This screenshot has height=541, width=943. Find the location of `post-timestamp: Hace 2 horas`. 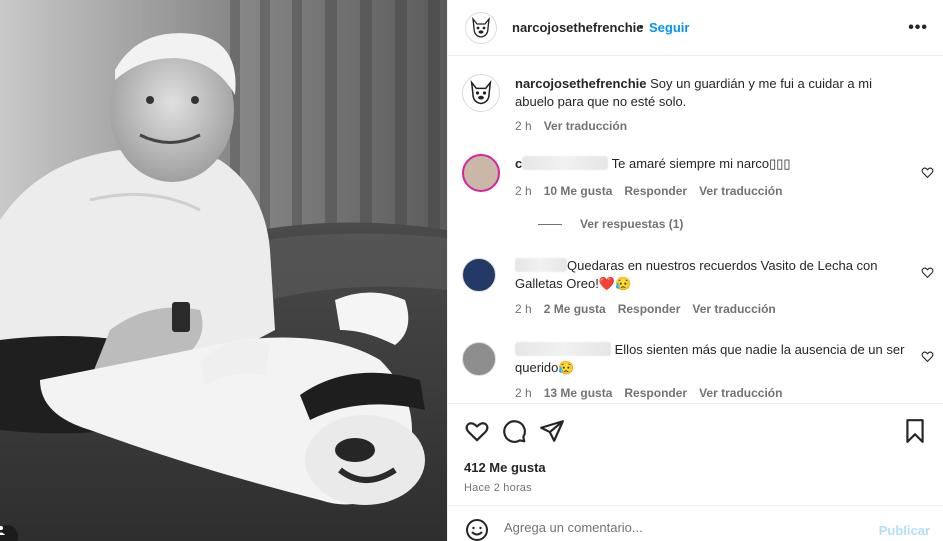

post-timestamp: Hace 2 horas is located at coordinates (498, 488).